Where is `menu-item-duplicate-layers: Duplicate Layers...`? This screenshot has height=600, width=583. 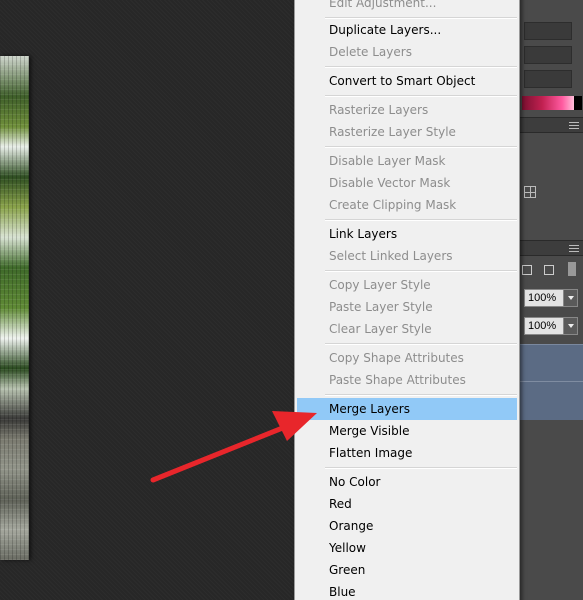
menu-item-duplicate-layers: Duplicate Layers... is located at coordinates (407, 30).